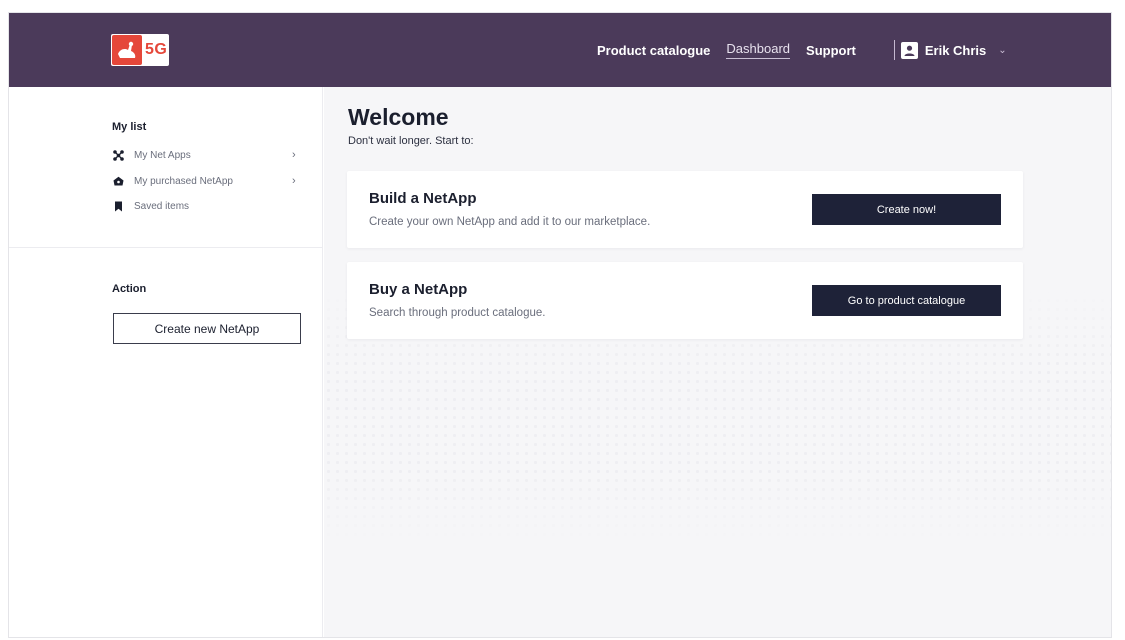  I want to click on sidebar-item-my-net-apps: My Net Apps ›, so click(212, 155).